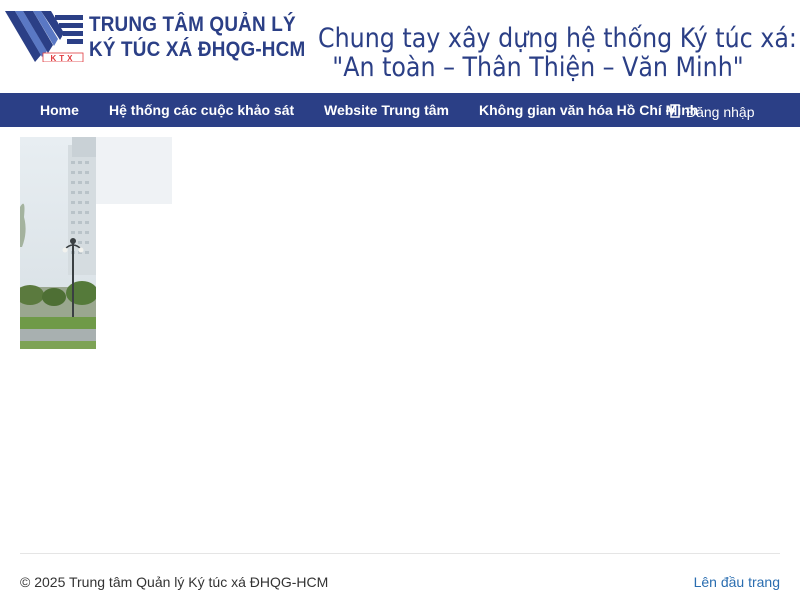 This screenshot has width=800, height=600. Describe the element at coordinates (201, 110) in the screenshot. I see `nav-surveys: Hệ thống các cuộc khảo sát` at that location.